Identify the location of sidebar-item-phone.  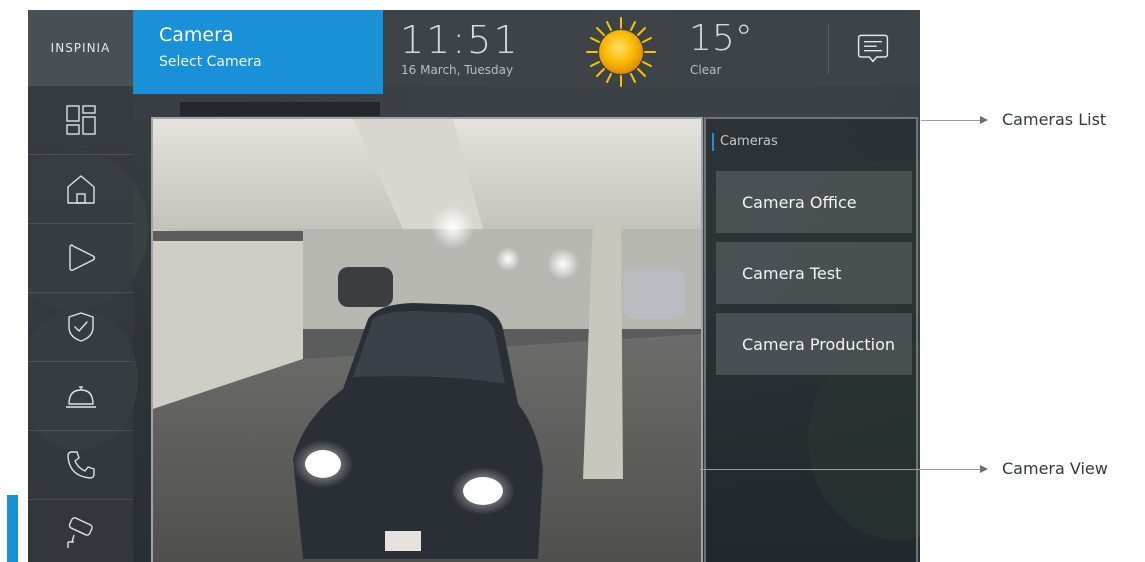
(80, 464).